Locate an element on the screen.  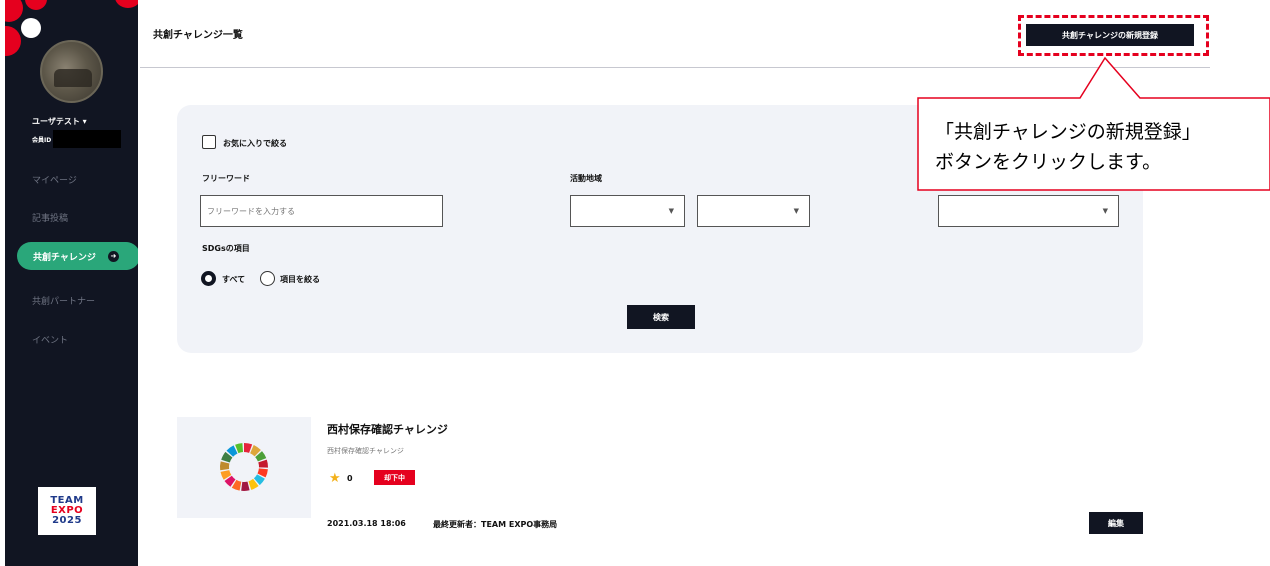
edit-button: 編集 is located at coordinates (1116, 523).